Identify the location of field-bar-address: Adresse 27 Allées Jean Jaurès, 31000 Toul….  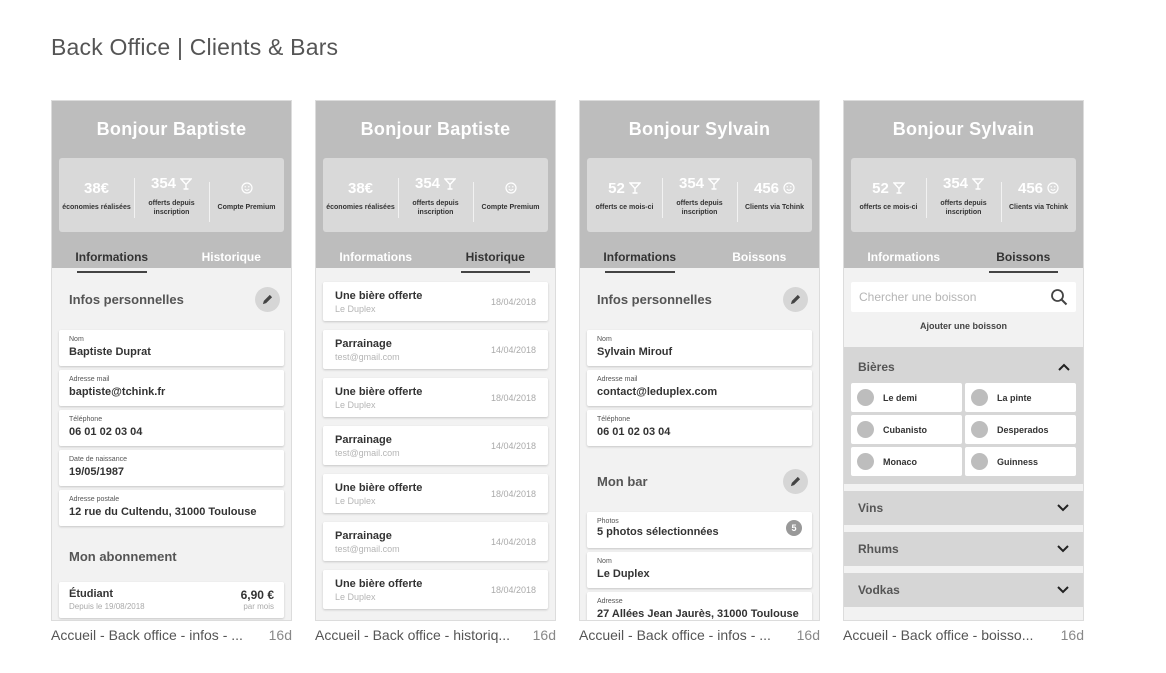
(699, 606).